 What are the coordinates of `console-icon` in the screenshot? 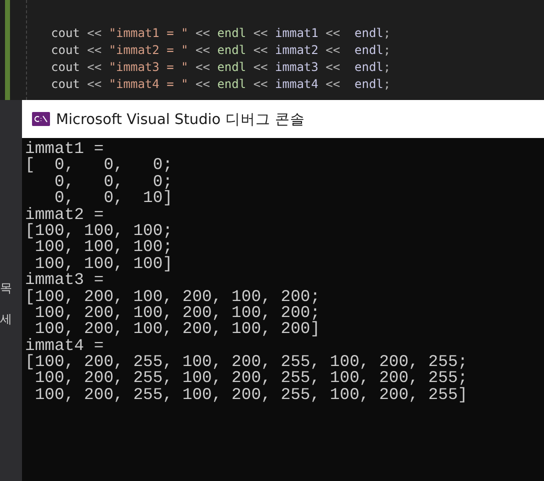 It's located at (41, 119).